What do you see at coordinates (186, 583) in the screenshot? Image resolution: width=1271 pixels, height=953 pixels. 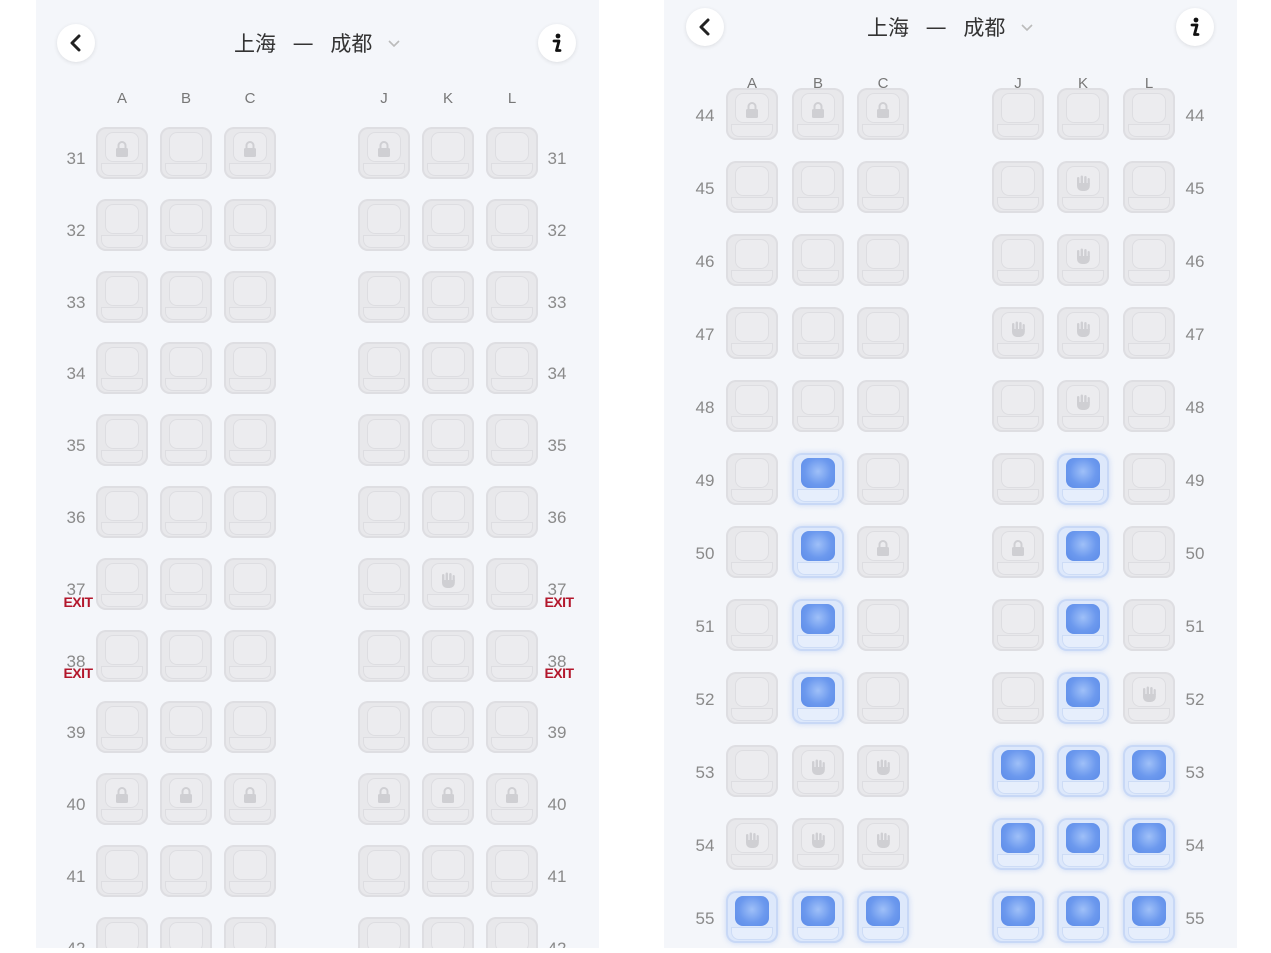 I see `seat-37b` at bounding box center [186, 583].